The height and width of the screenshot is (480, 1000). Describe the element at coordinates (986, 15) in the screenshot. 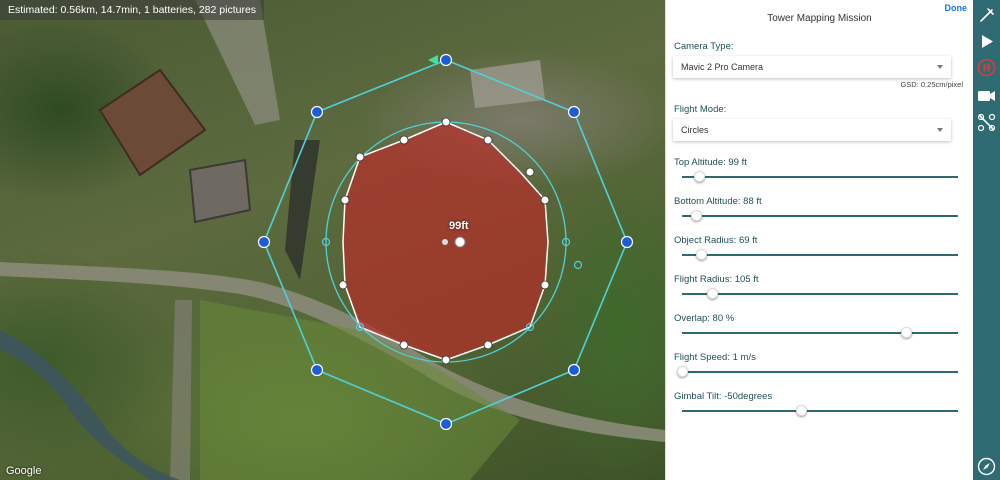

I see `wrench-icon` at that location.